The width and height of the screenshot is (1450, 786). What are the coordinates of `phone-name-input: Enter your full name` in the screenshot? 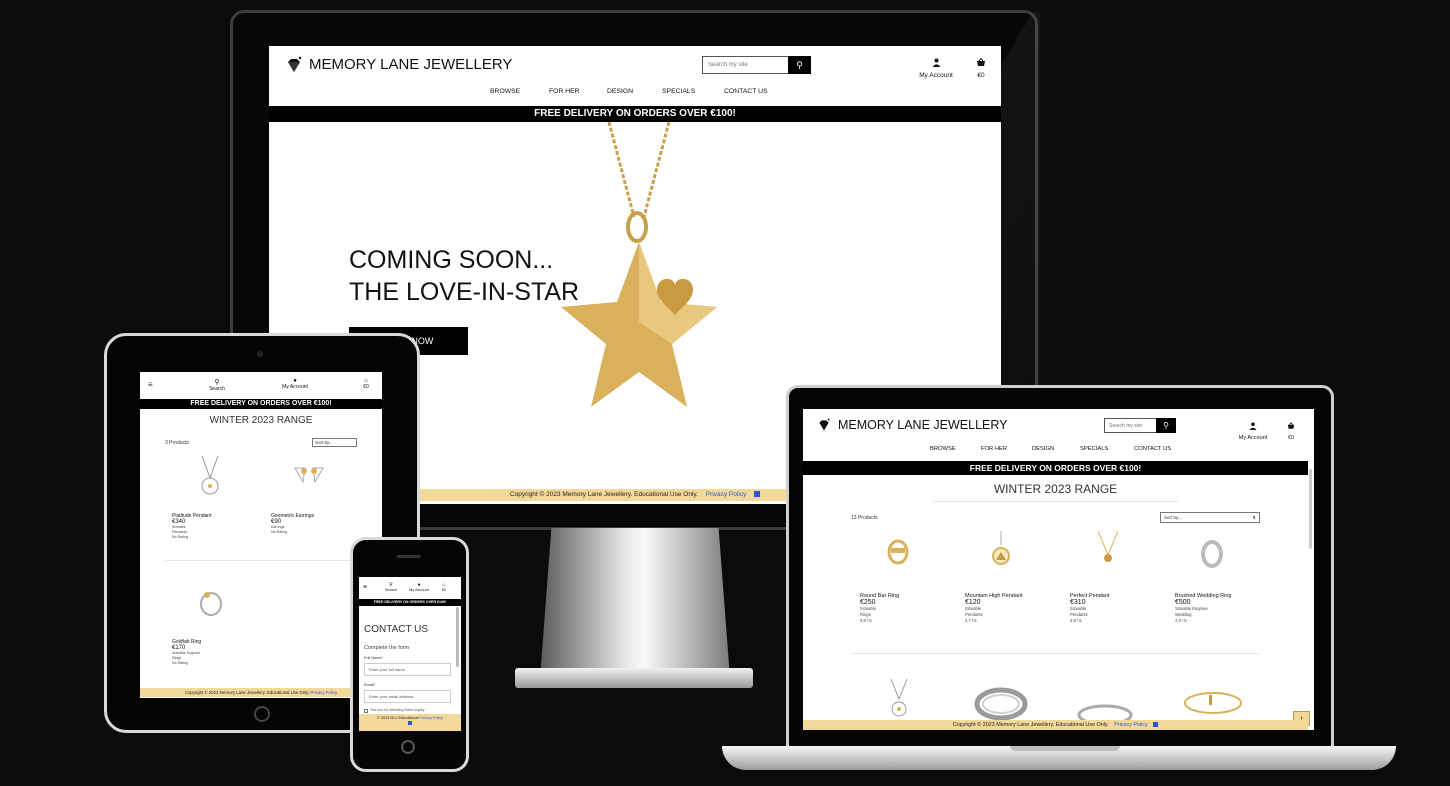 It's located at (407, 669).